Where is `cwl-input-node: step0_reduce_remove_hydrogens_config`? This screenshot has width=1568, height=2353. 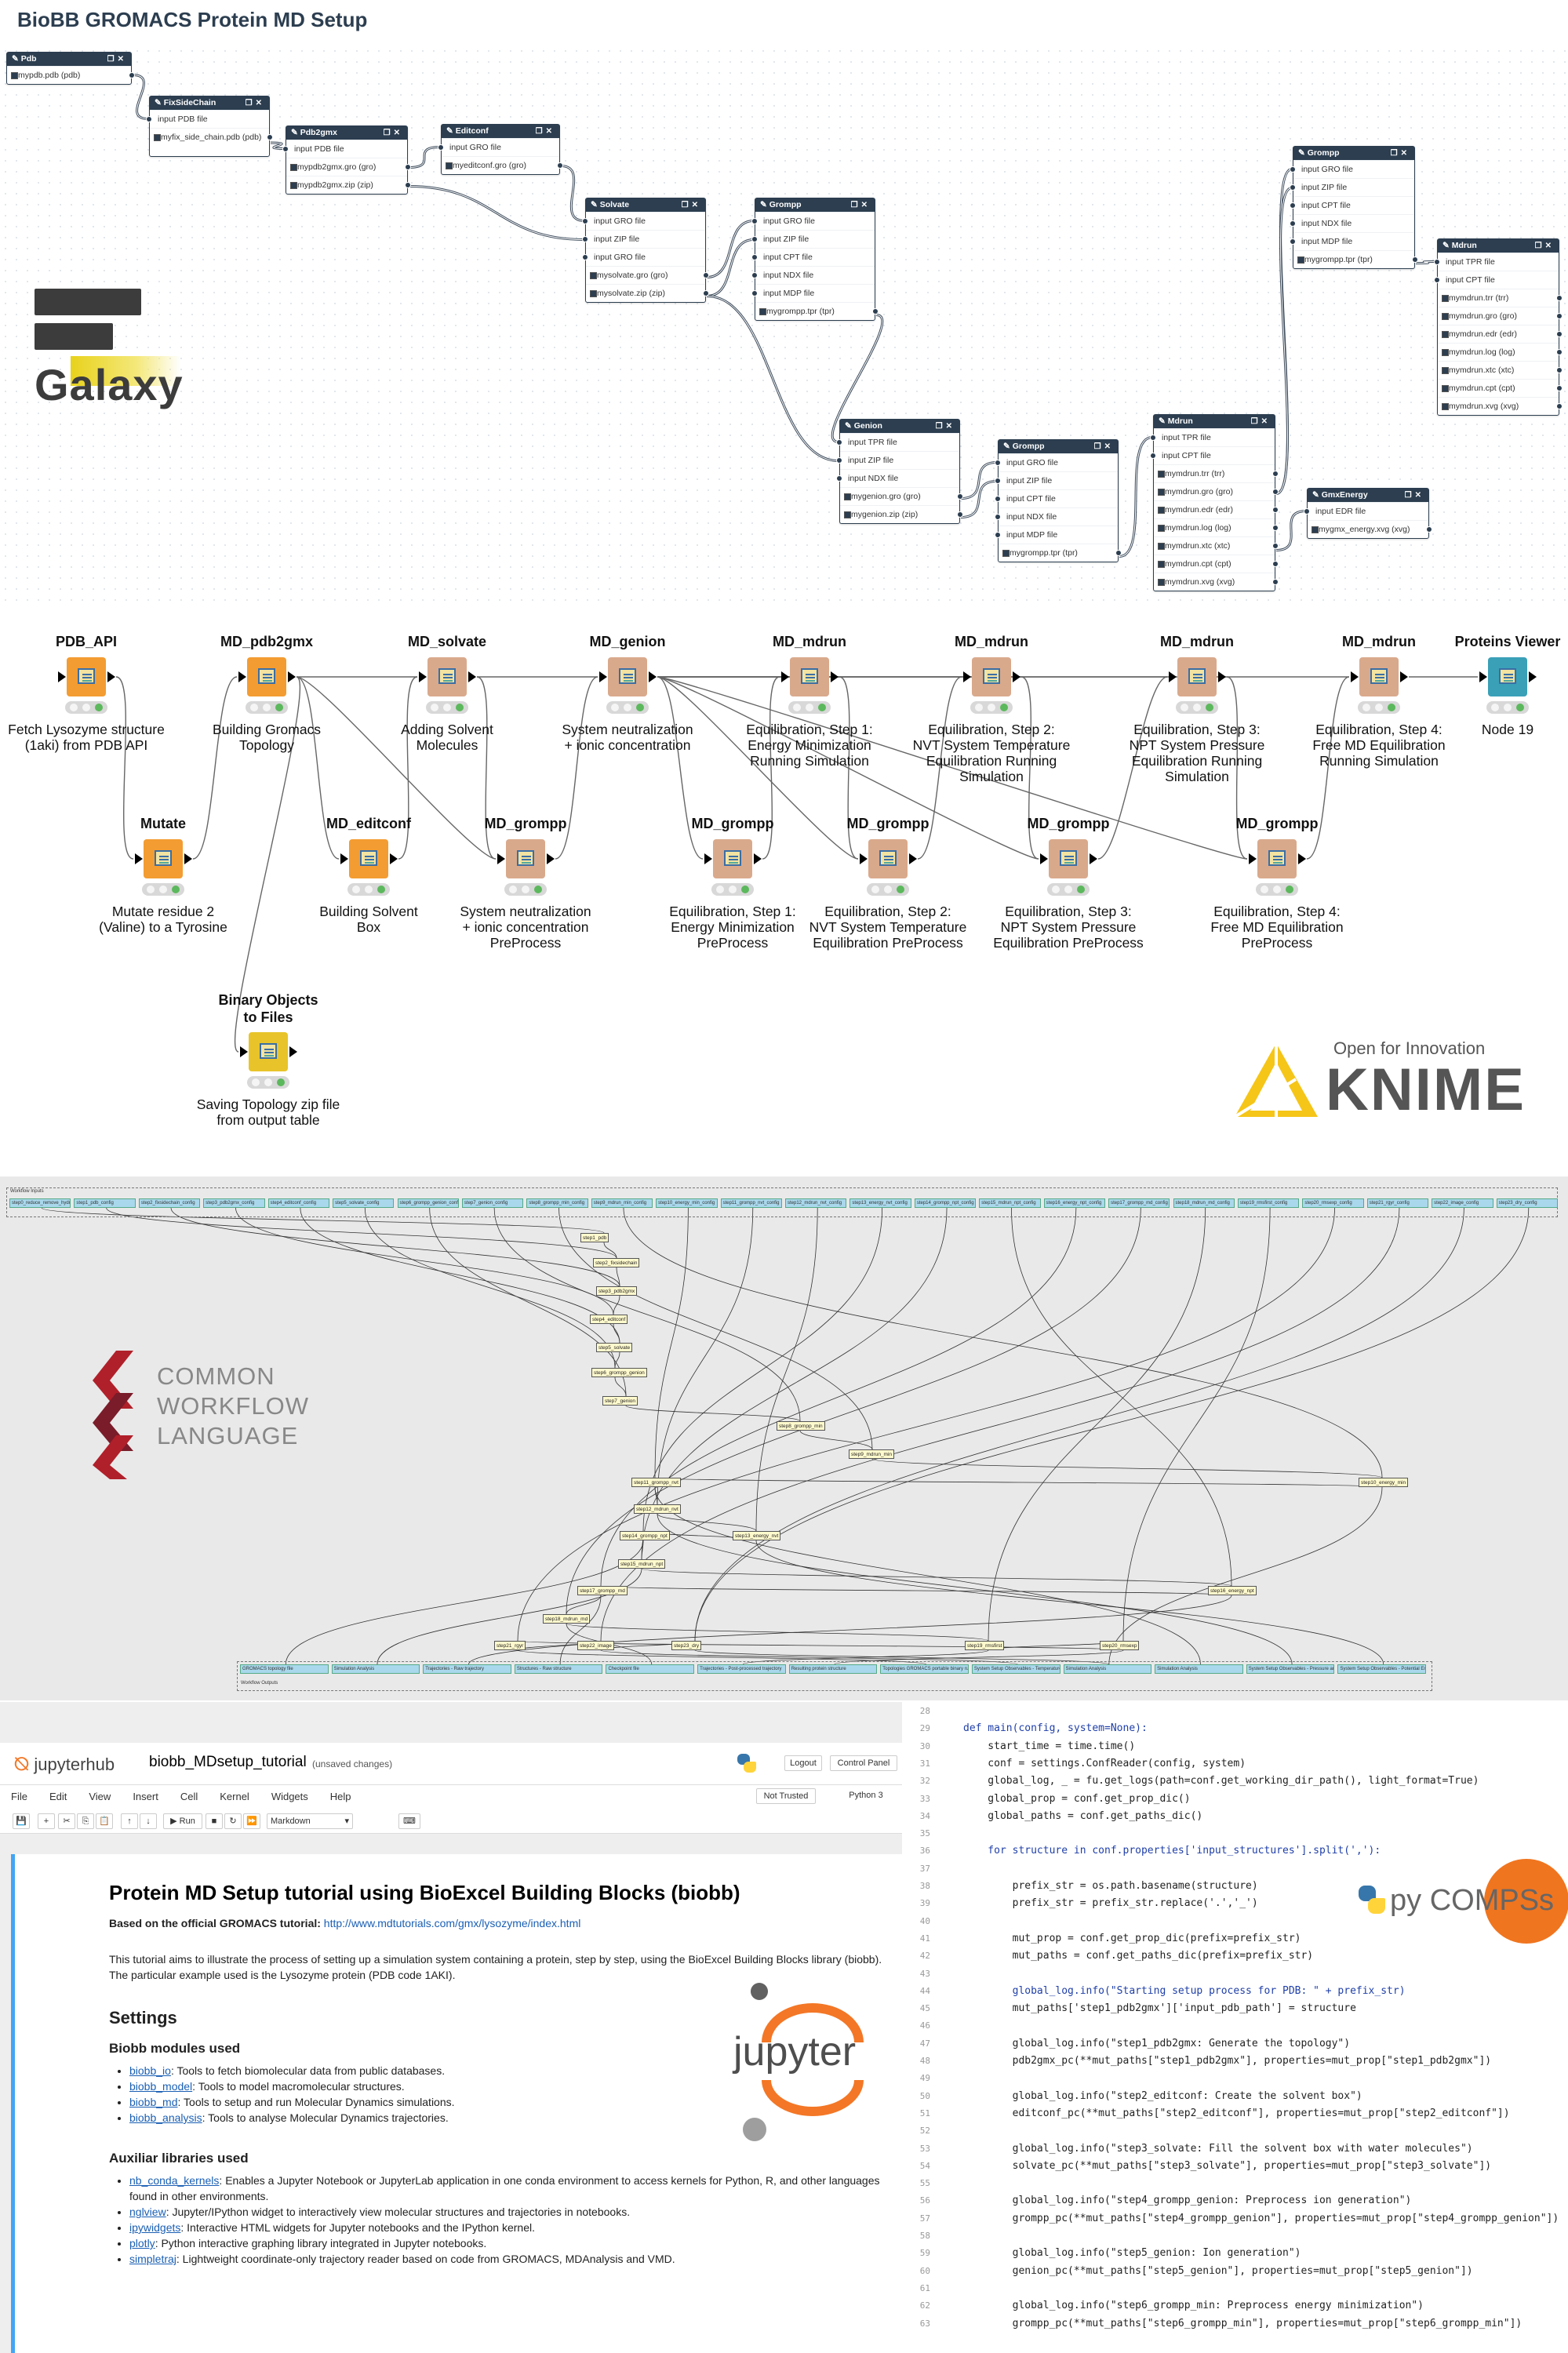 cwl-input-node: step0_reduce_remove_hydrogens_config is located at coordinates (40, 1203).